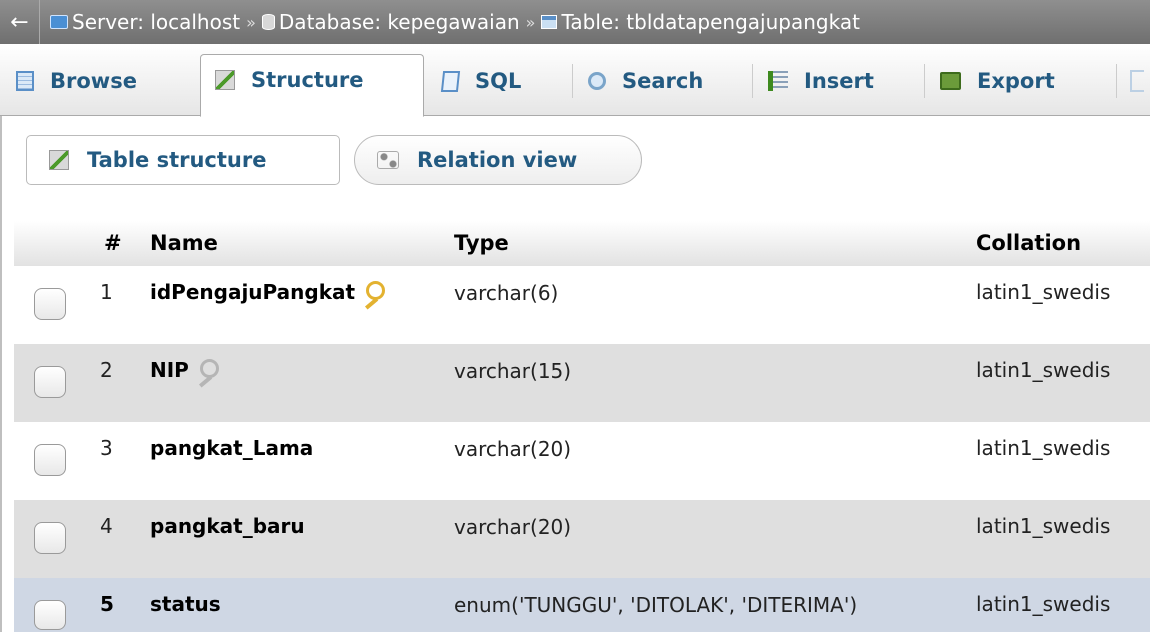 This screenshot has height=632, width=1150. I want to click on relation-view-label: Relation view, so click(497, 160).